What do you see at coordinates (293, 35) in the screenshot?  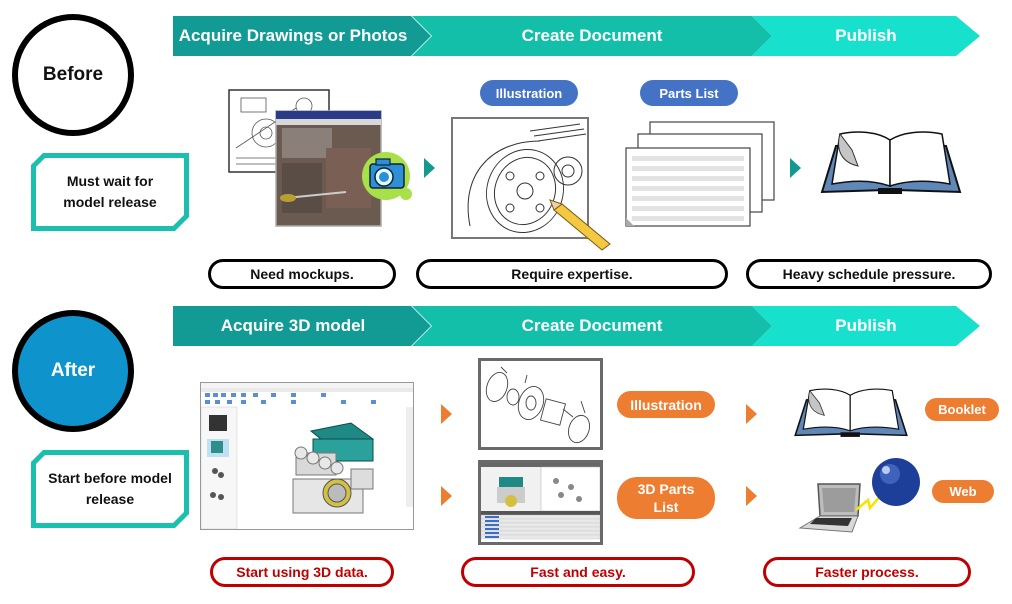 I see `before-step-acquire-label: Acquire Drawings or Photos` at bounding box center [293, 35].